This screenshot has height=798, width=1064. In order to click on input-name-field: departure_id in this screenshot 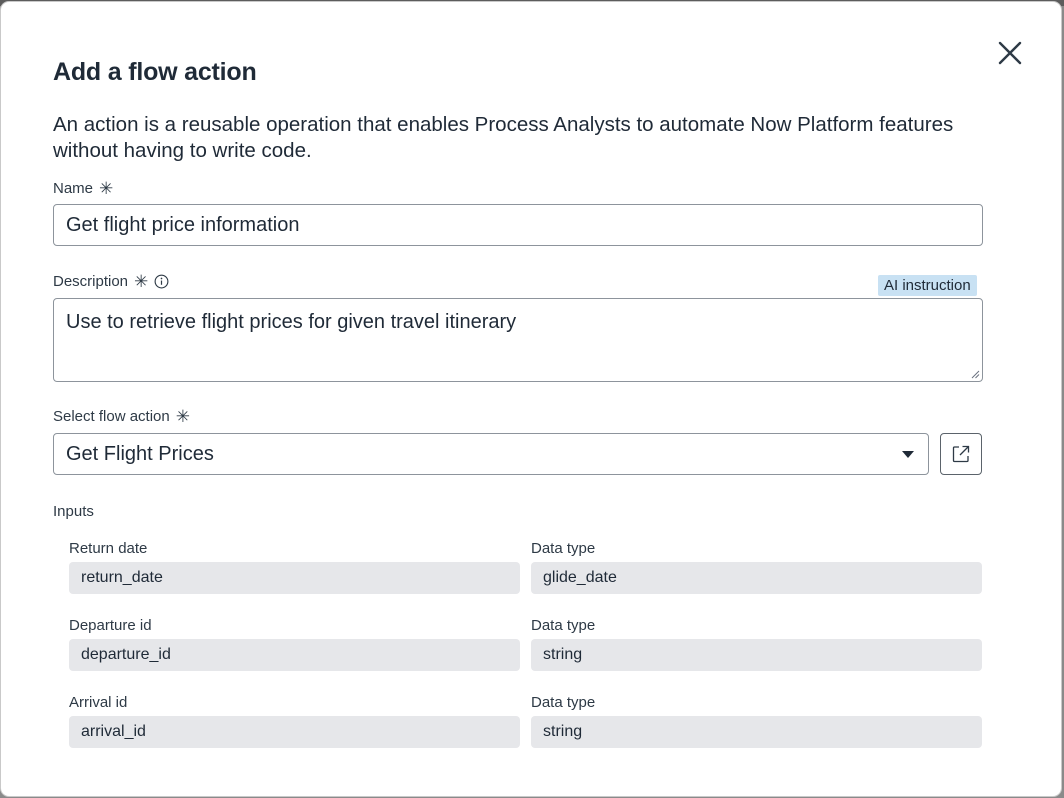, I will do `click(294, 655)`.